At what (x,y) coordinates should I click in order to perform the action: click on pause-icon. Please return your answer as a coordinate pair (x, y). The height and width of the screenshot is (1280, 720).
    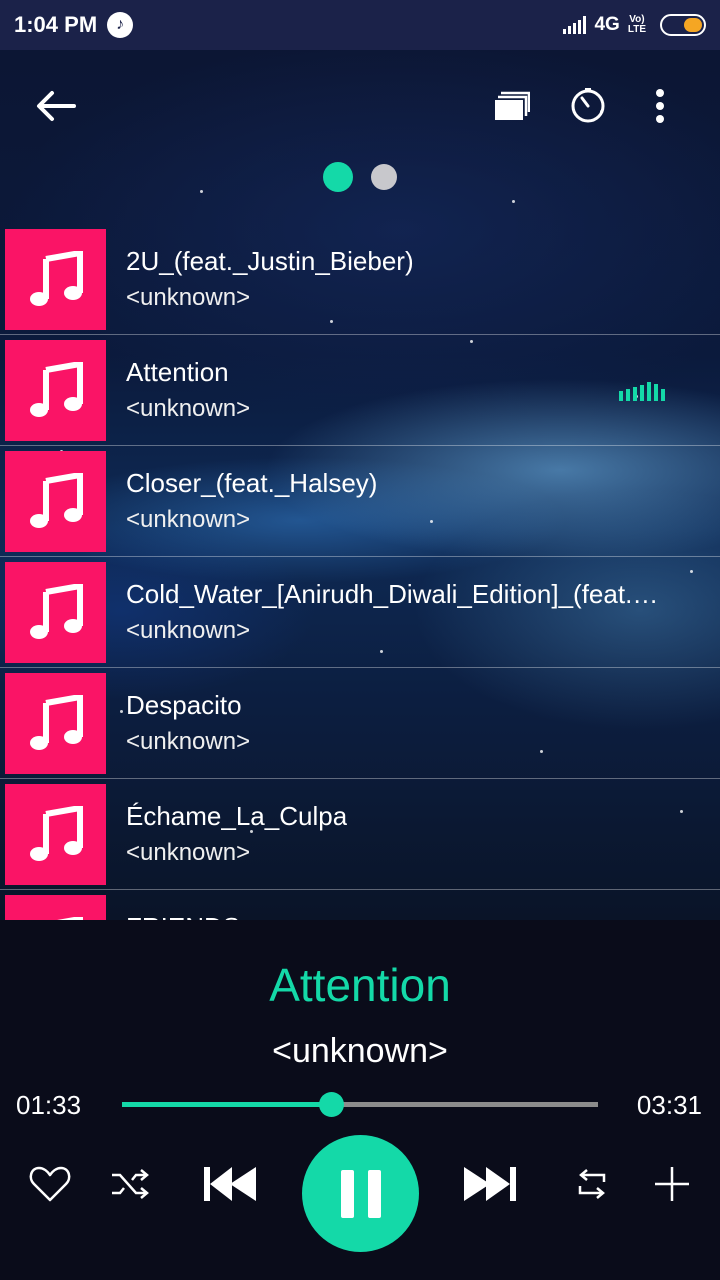
    Looking at the image, I should click on (360, 1193).